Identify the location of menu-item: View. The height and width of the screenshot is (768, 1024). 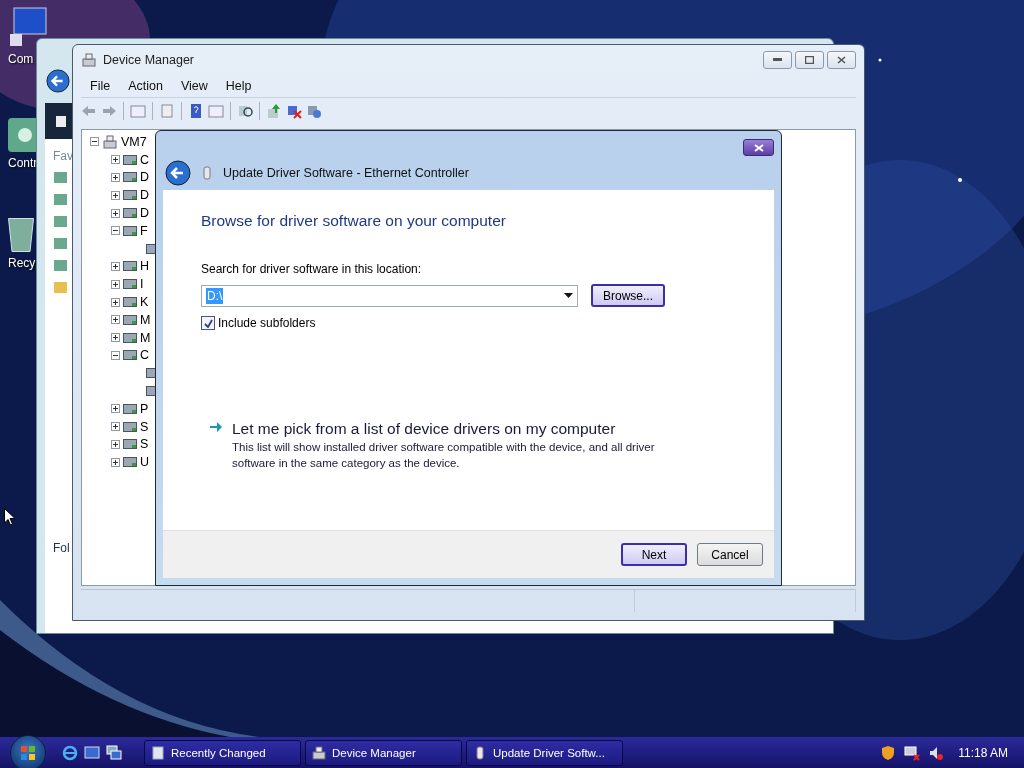
(194, 86).